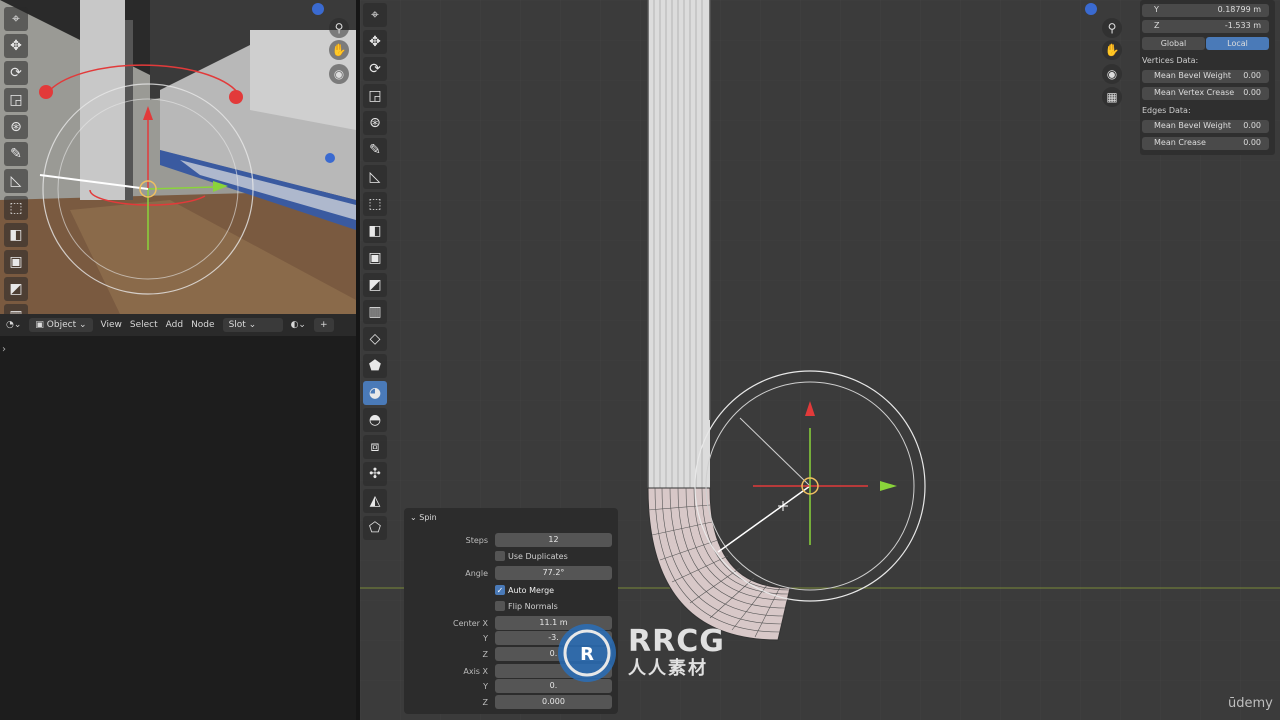 The width and height of the screenshot is (1280, 720). Describe the element at coordinates (553, 702) in the screenshot. I see `axis-z-field: 0.000` at that location.